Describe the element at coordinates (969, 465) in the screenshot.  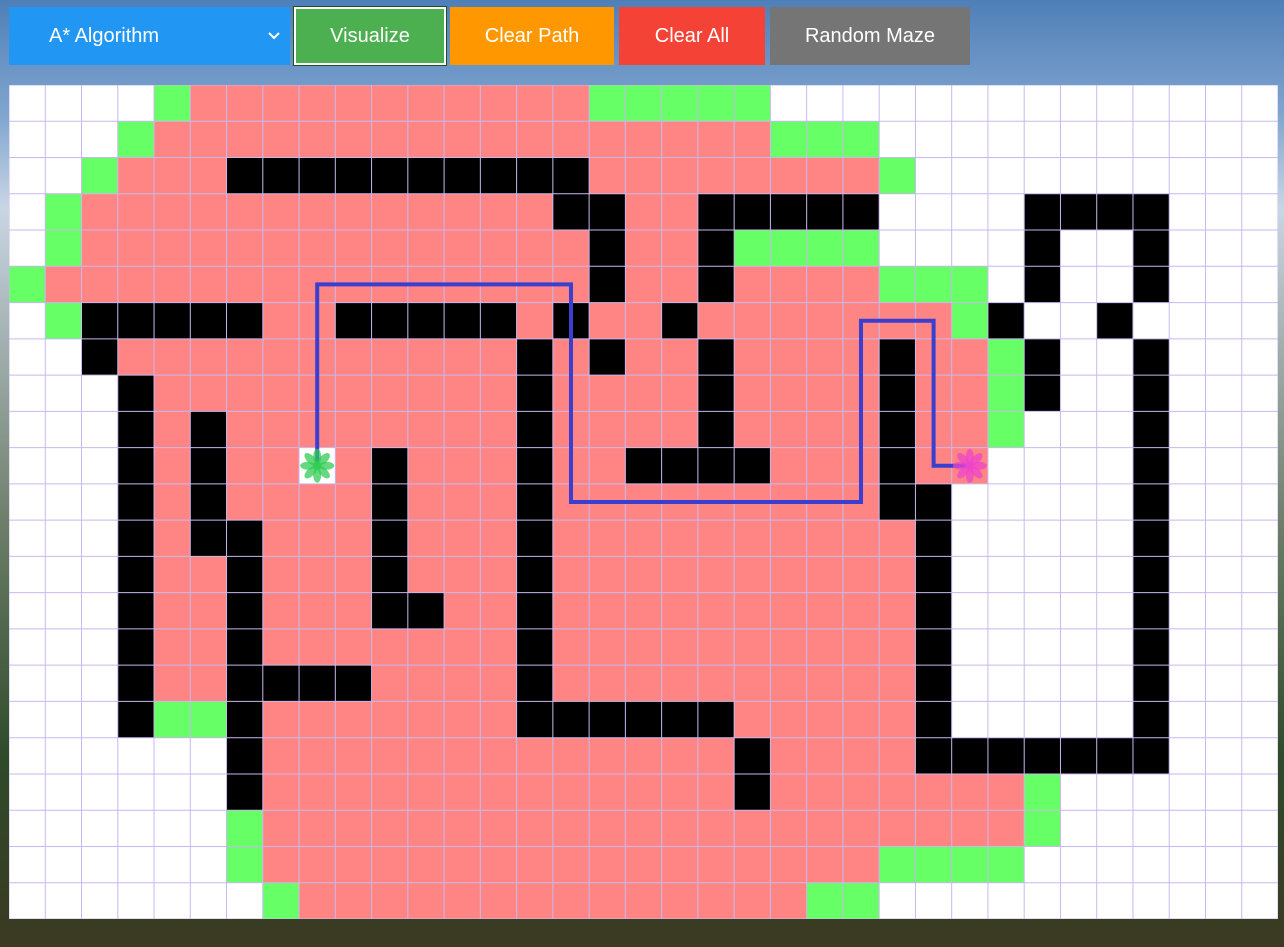
I see `end-node-flower-icon` at that location.